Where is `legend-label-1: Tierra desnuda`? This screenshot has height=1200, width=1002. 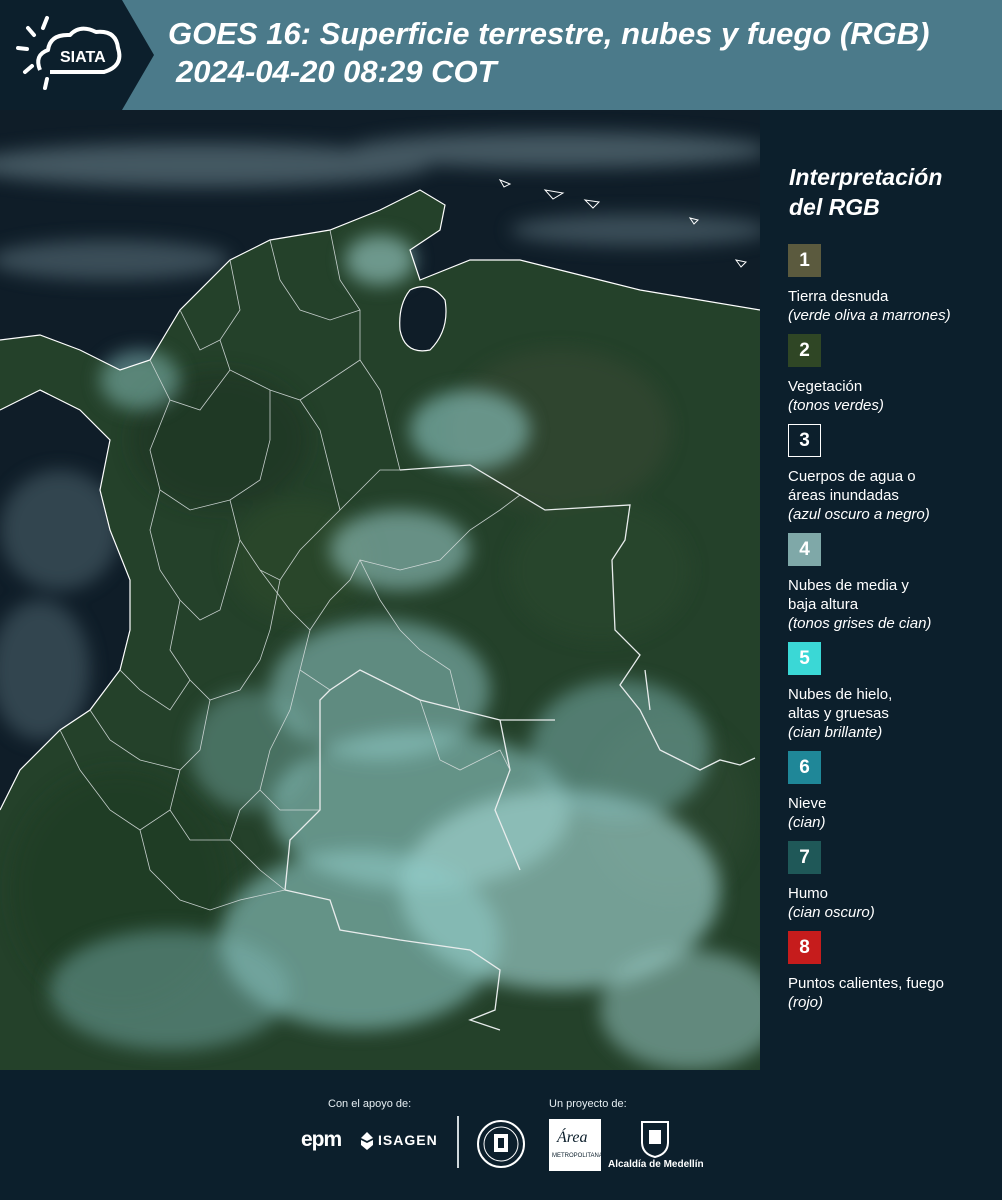
legend-label-1: Tierra desnuda is located at coordinates (838, 296).